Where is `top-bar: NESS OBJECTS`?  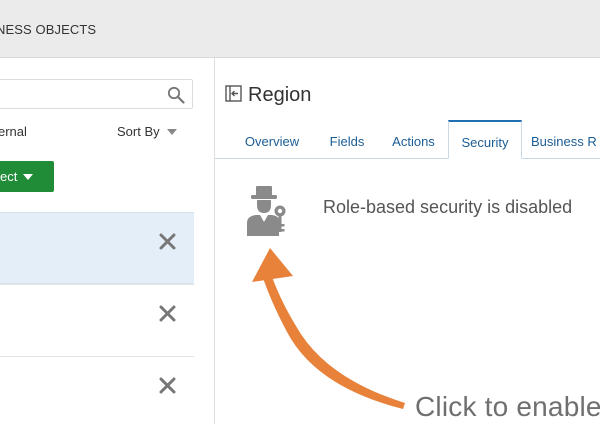 top-bar: NESS OBJECTS is located at coordinates (300, 29).